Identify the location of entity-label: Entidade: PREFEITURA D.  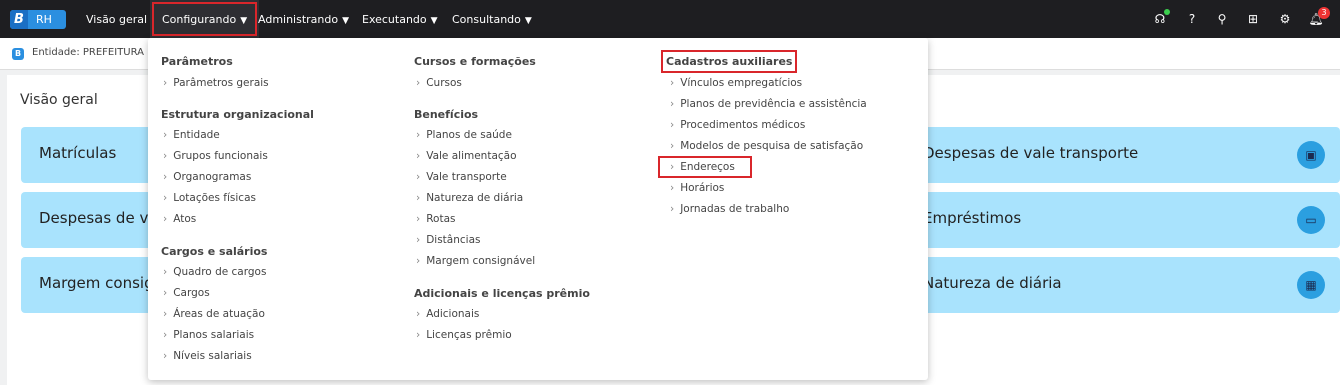
(93, 52).